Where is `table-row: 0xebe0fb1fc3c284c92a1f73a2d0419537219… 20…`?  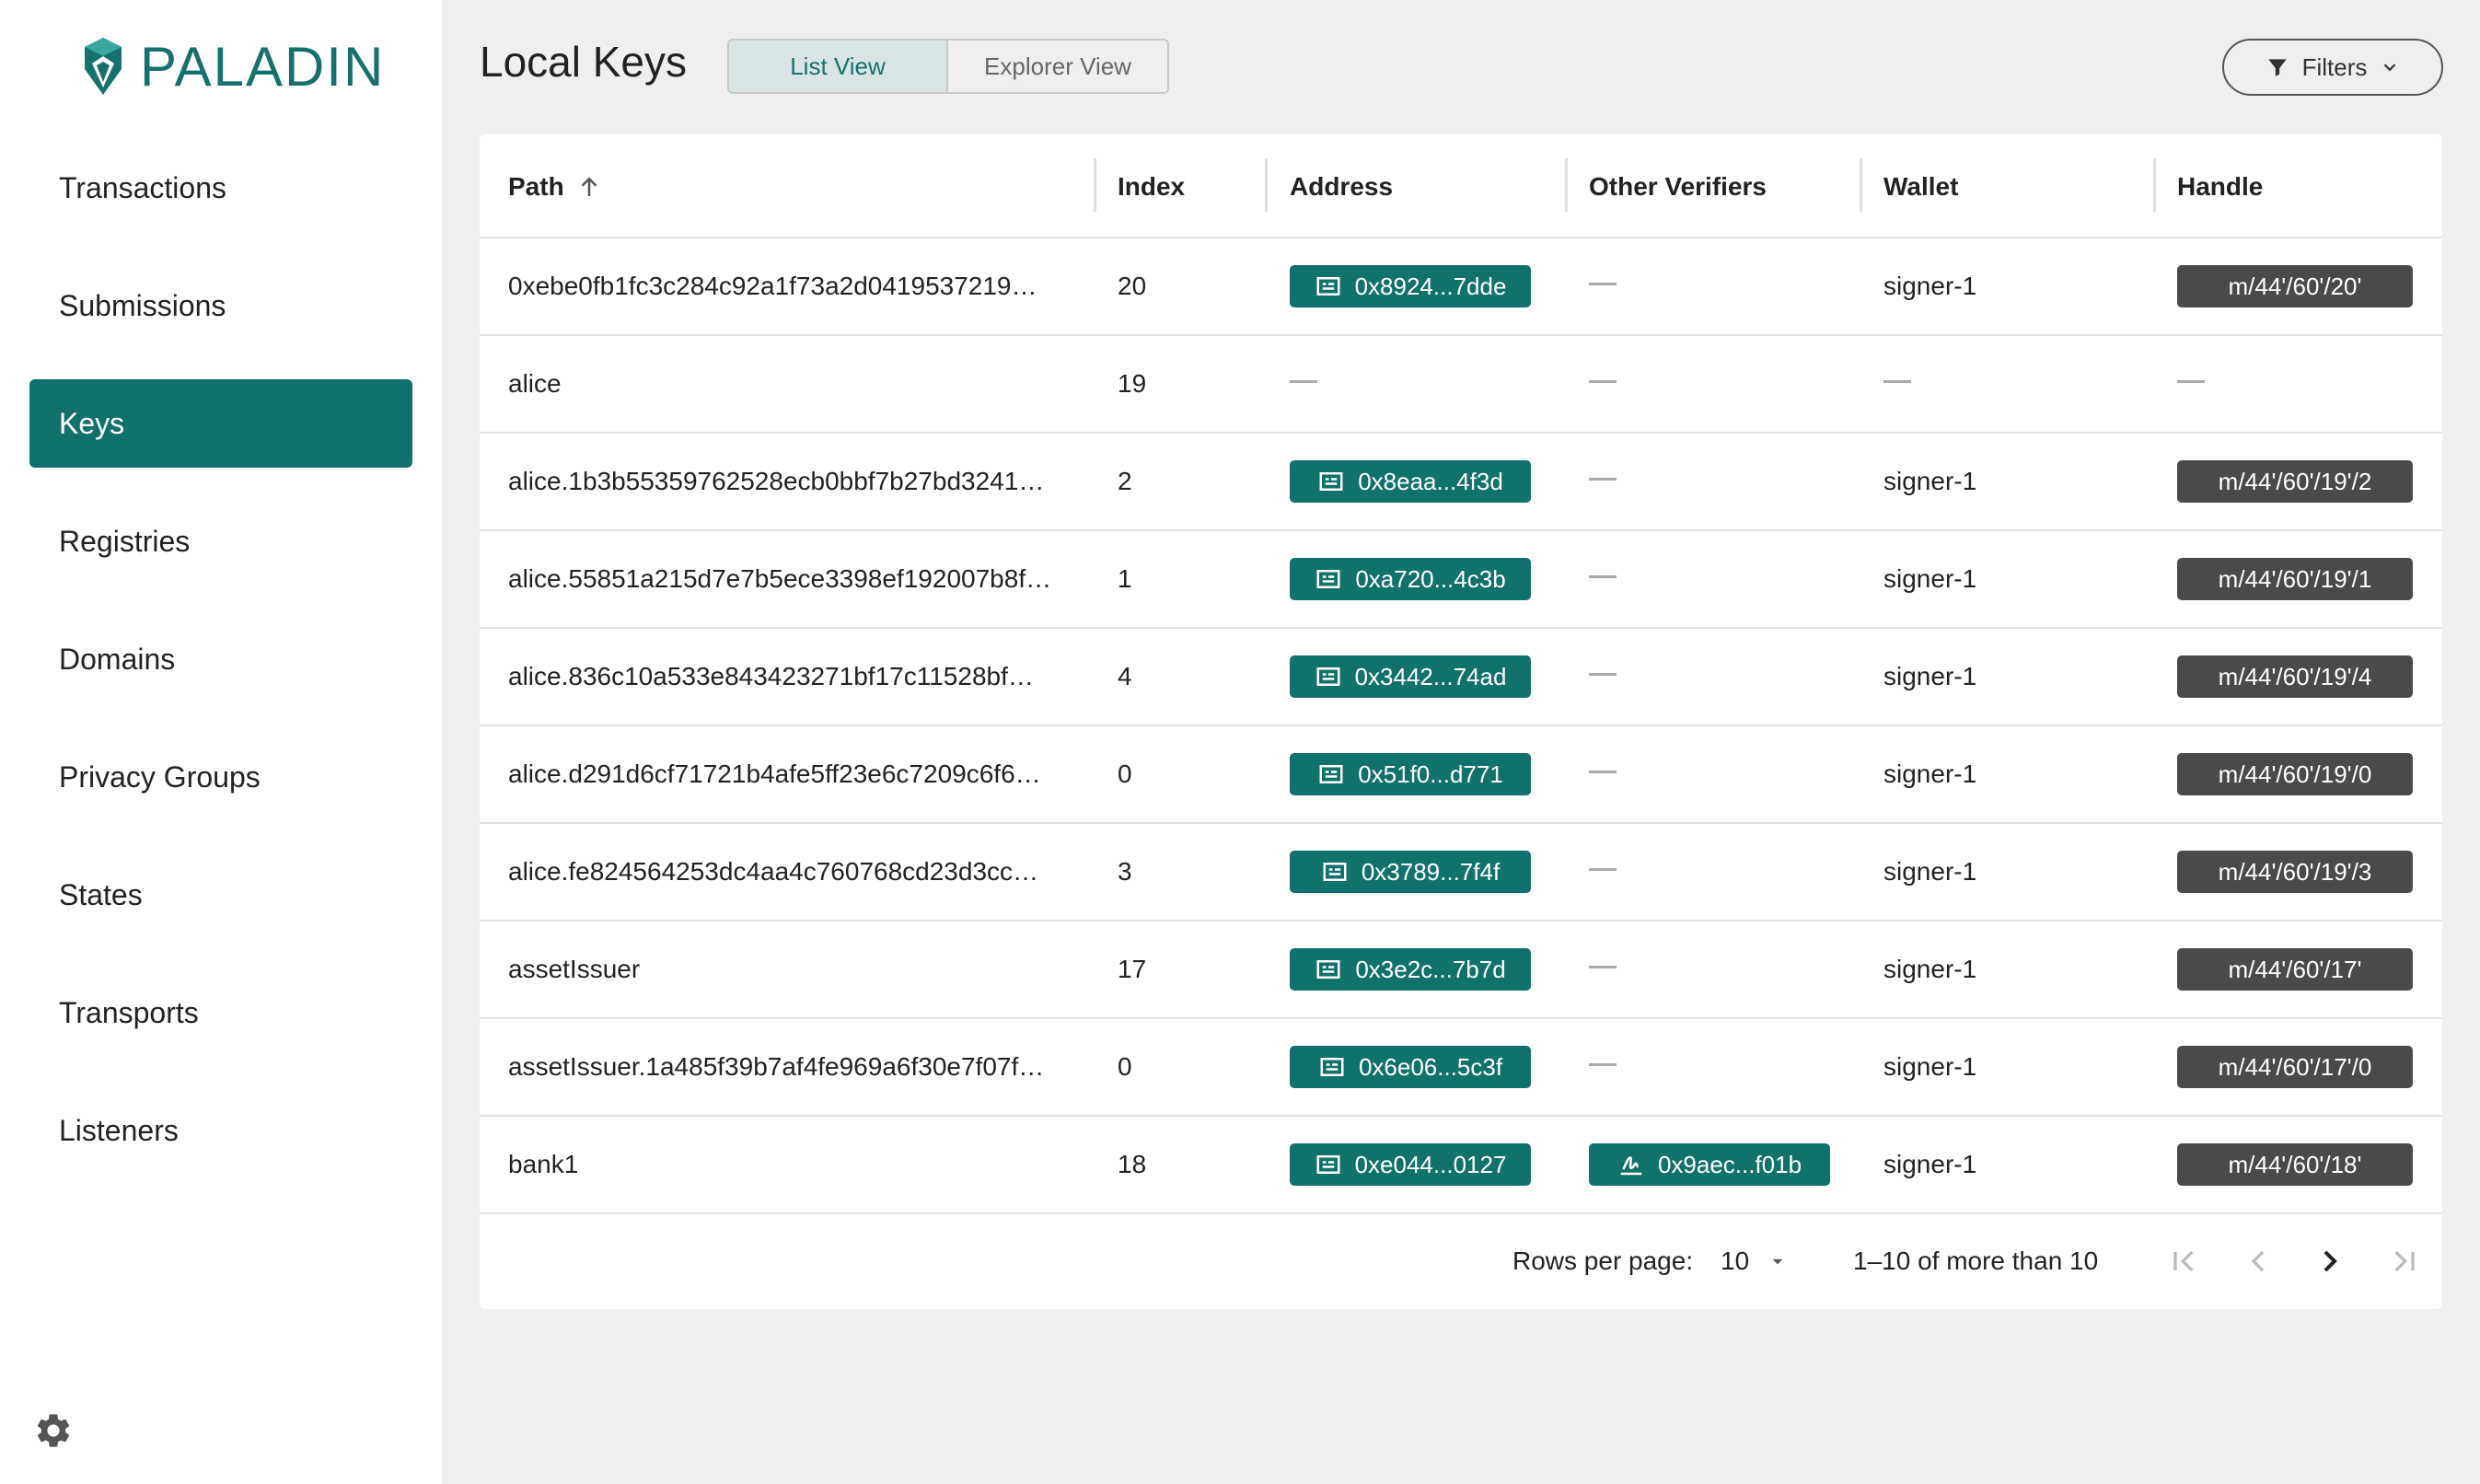
table-row: 0xebe0fb1fc3c284c92a1f73a2d0419537219… 20… is located at coordinates (1461, 287).